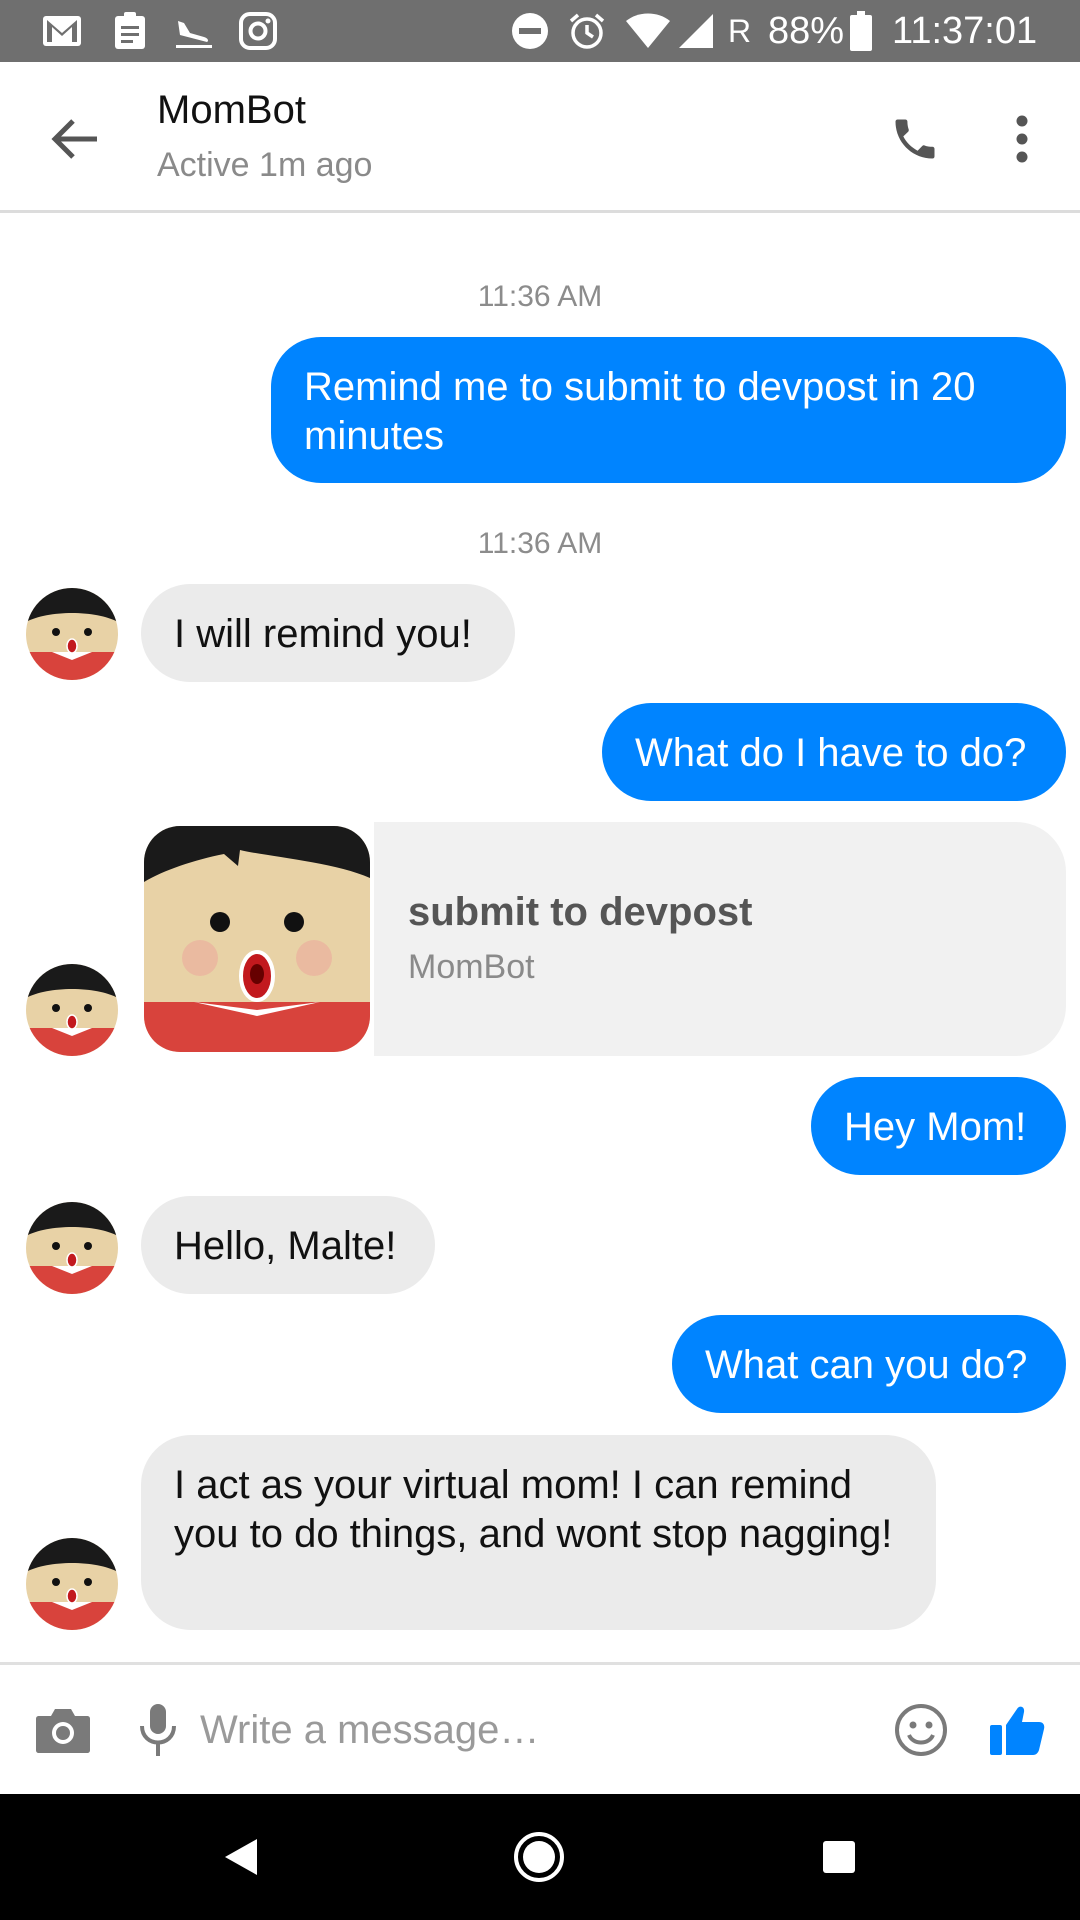 This screenshot has width=1080, height=1920. What do you see at coordinates (965, 31) in the screenshot?
I see `status-time: 11:37:01` at bounding box center [965, 31].